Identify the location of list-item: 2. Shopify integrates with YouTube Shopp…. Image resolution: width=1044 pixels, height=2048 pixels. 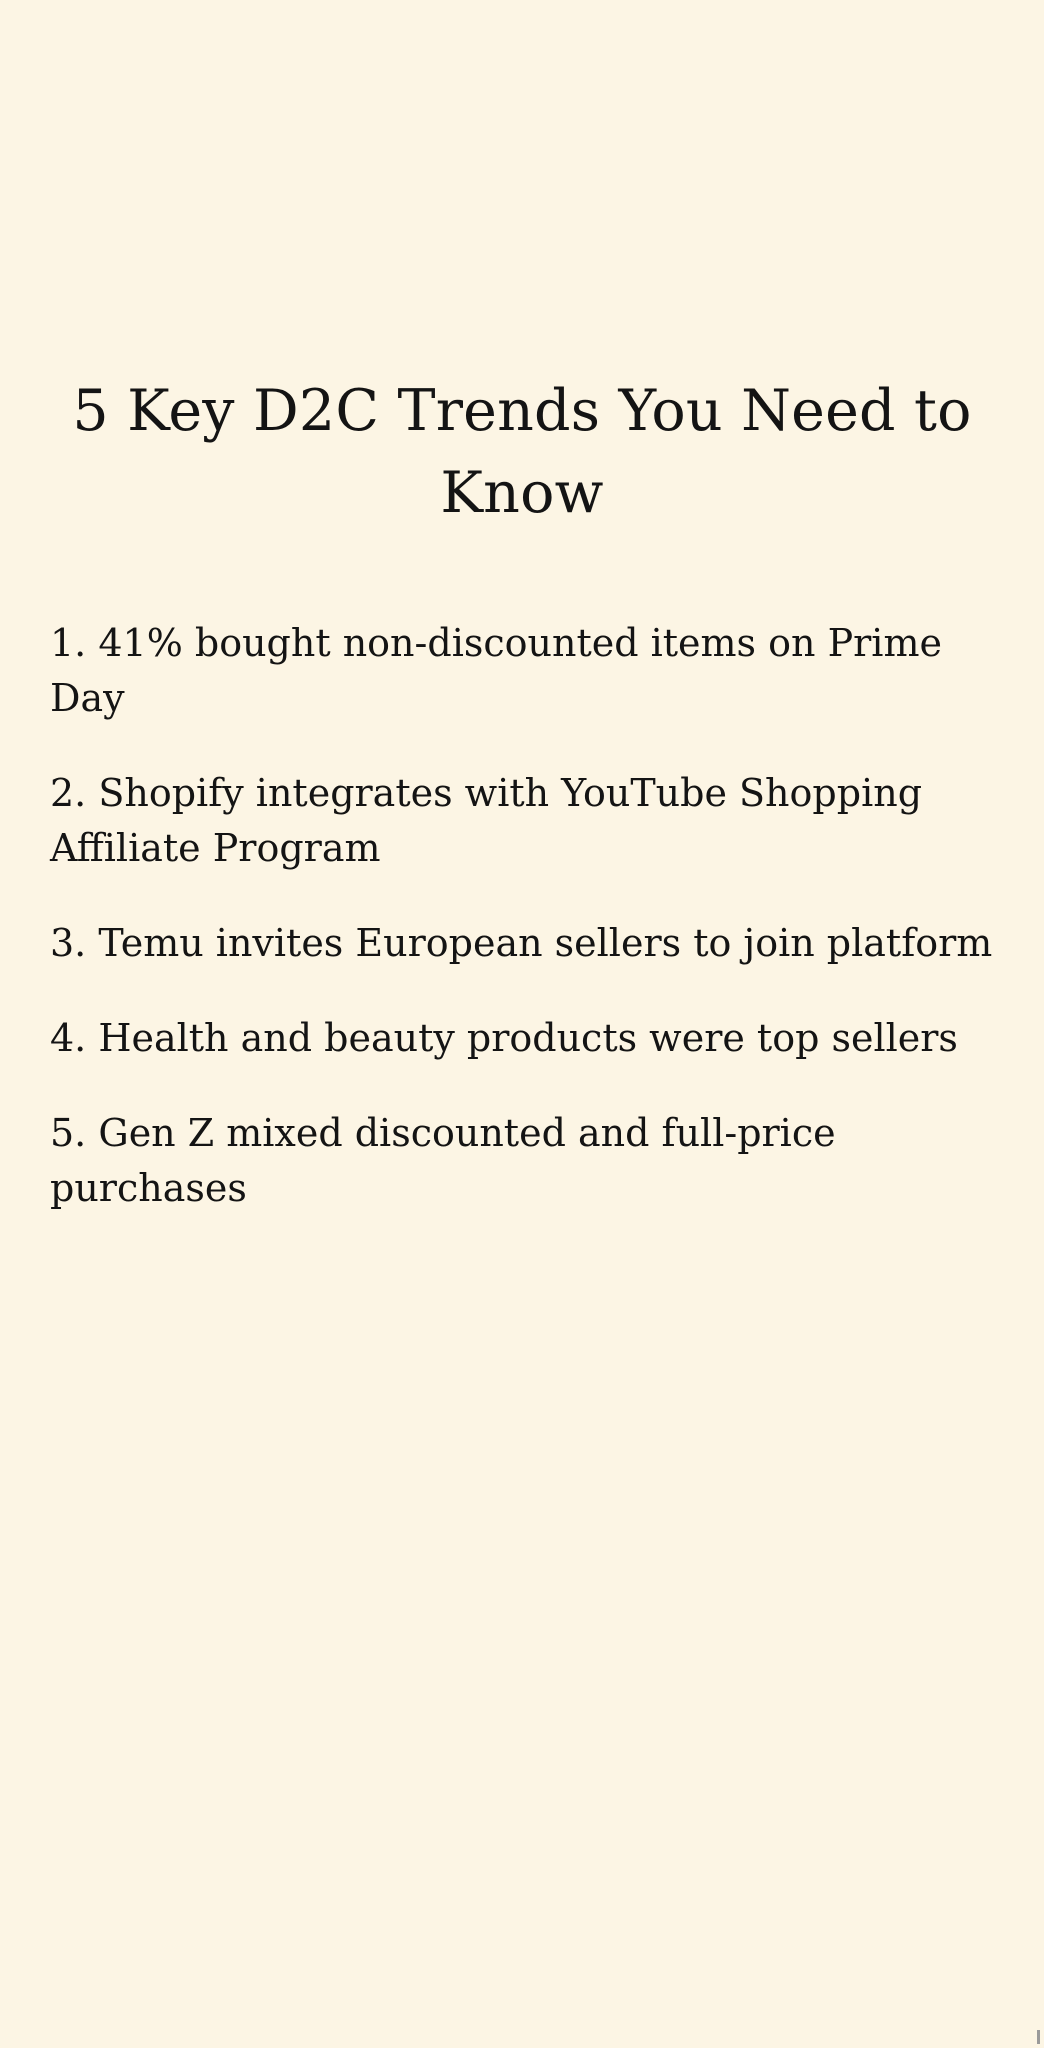
(486, 820).